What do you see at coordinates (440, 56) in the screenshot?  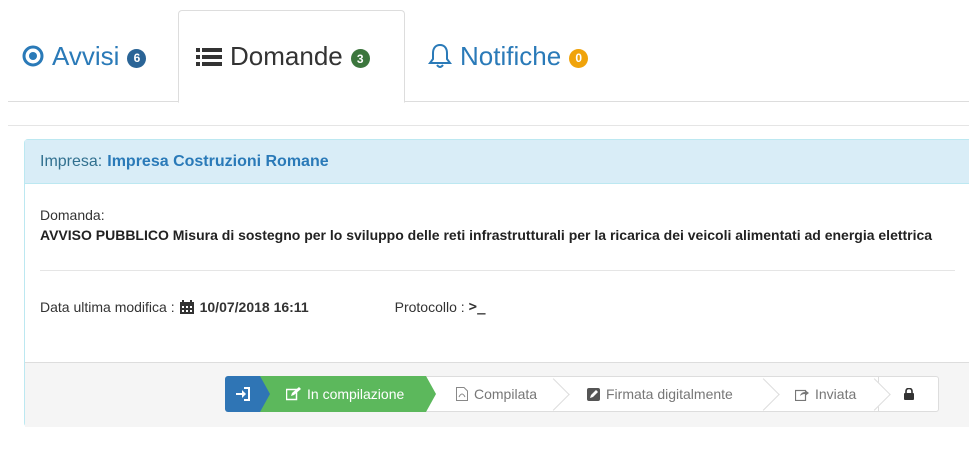 I see `bell-icon` at bounding box center [440, 56].